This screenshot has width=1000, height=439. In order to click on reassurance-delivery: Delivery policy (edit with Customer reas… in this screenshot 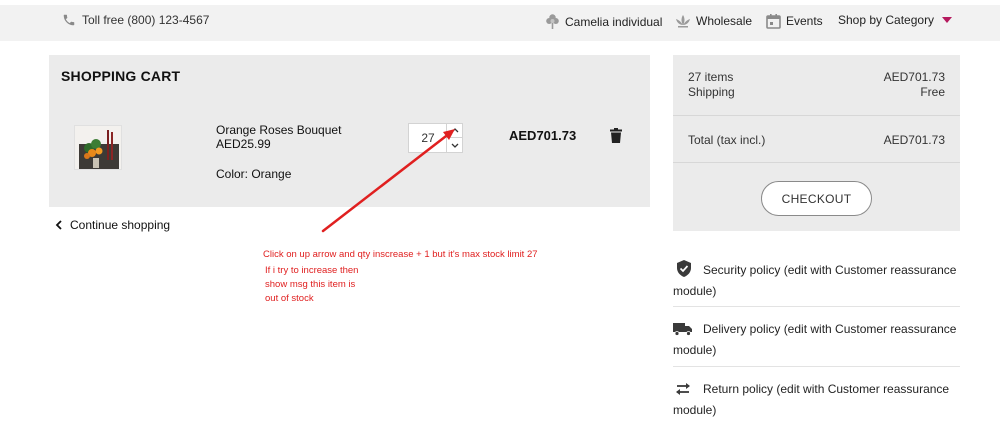, I will do `click(816, 339)`.